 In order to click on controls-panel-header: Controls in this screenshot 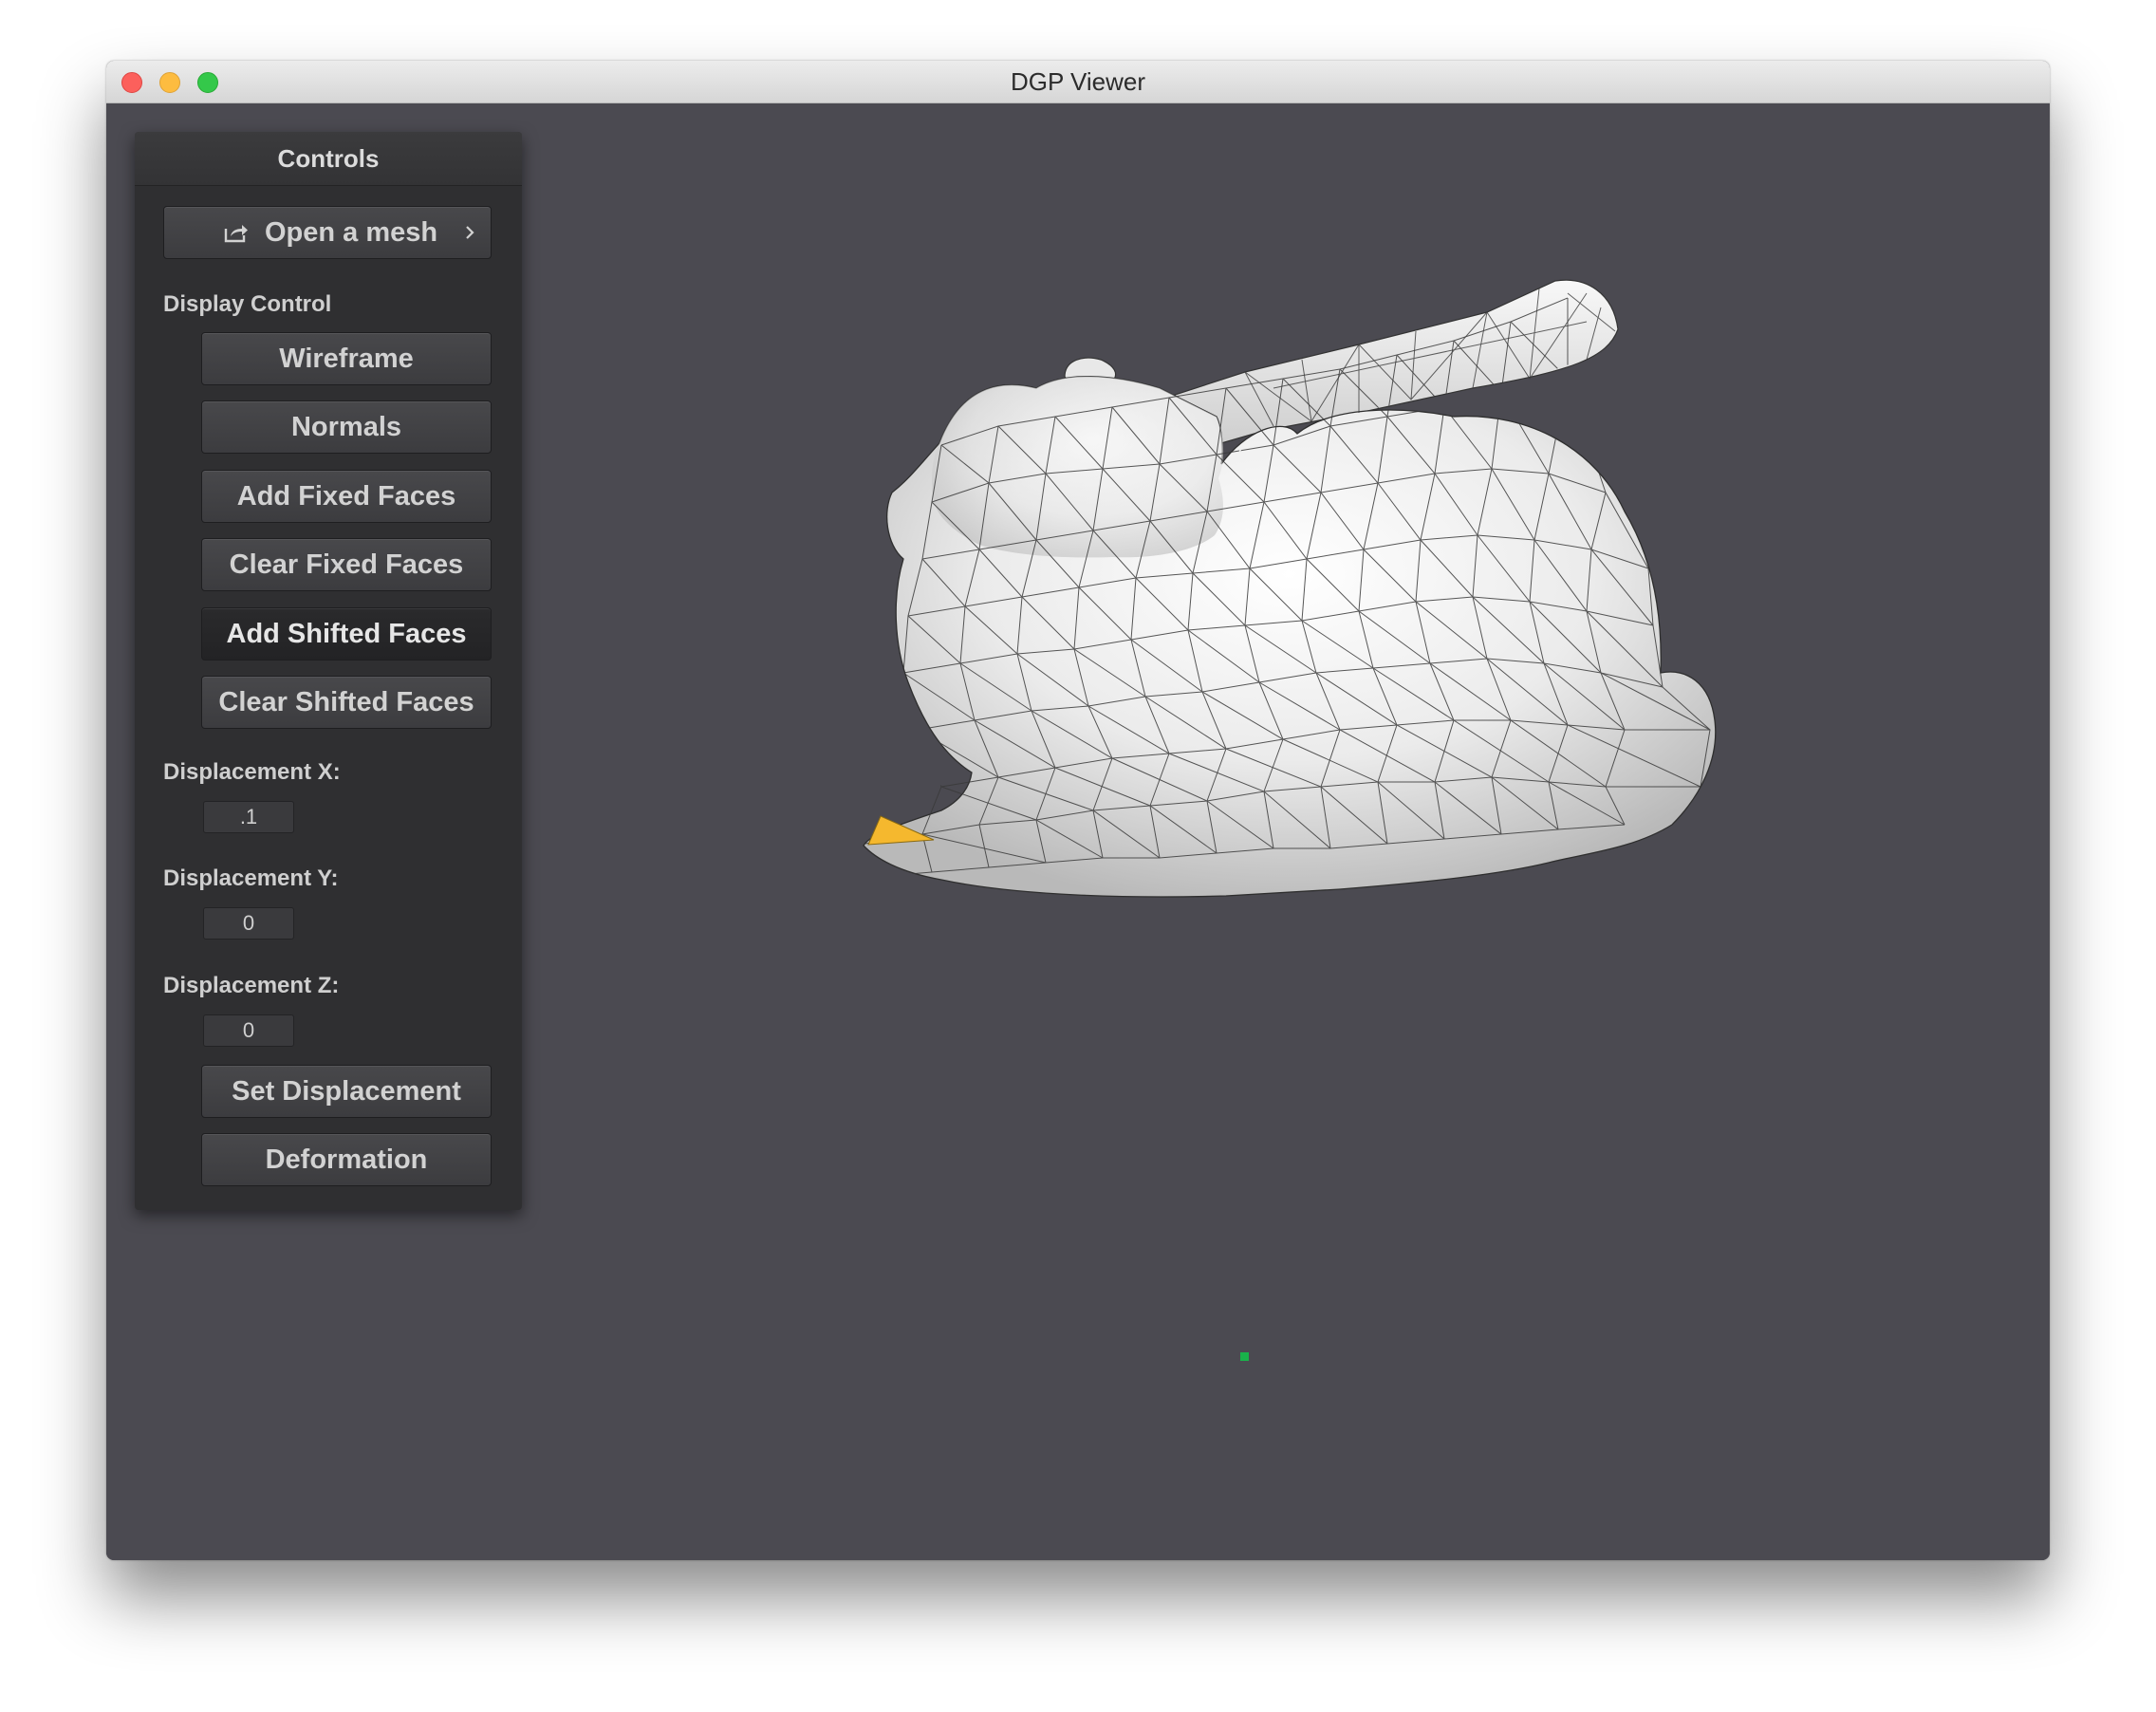, I will do `click(328, 159)`.